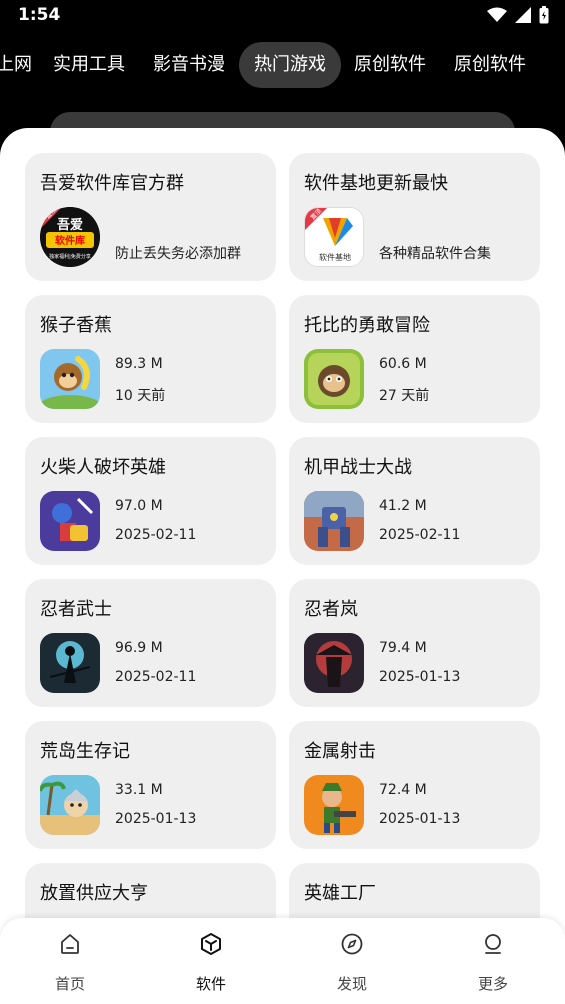  I want to click on card-mecha-war: 机甲战士大战 41.2 M 2025-02-11, so click(414, 501).